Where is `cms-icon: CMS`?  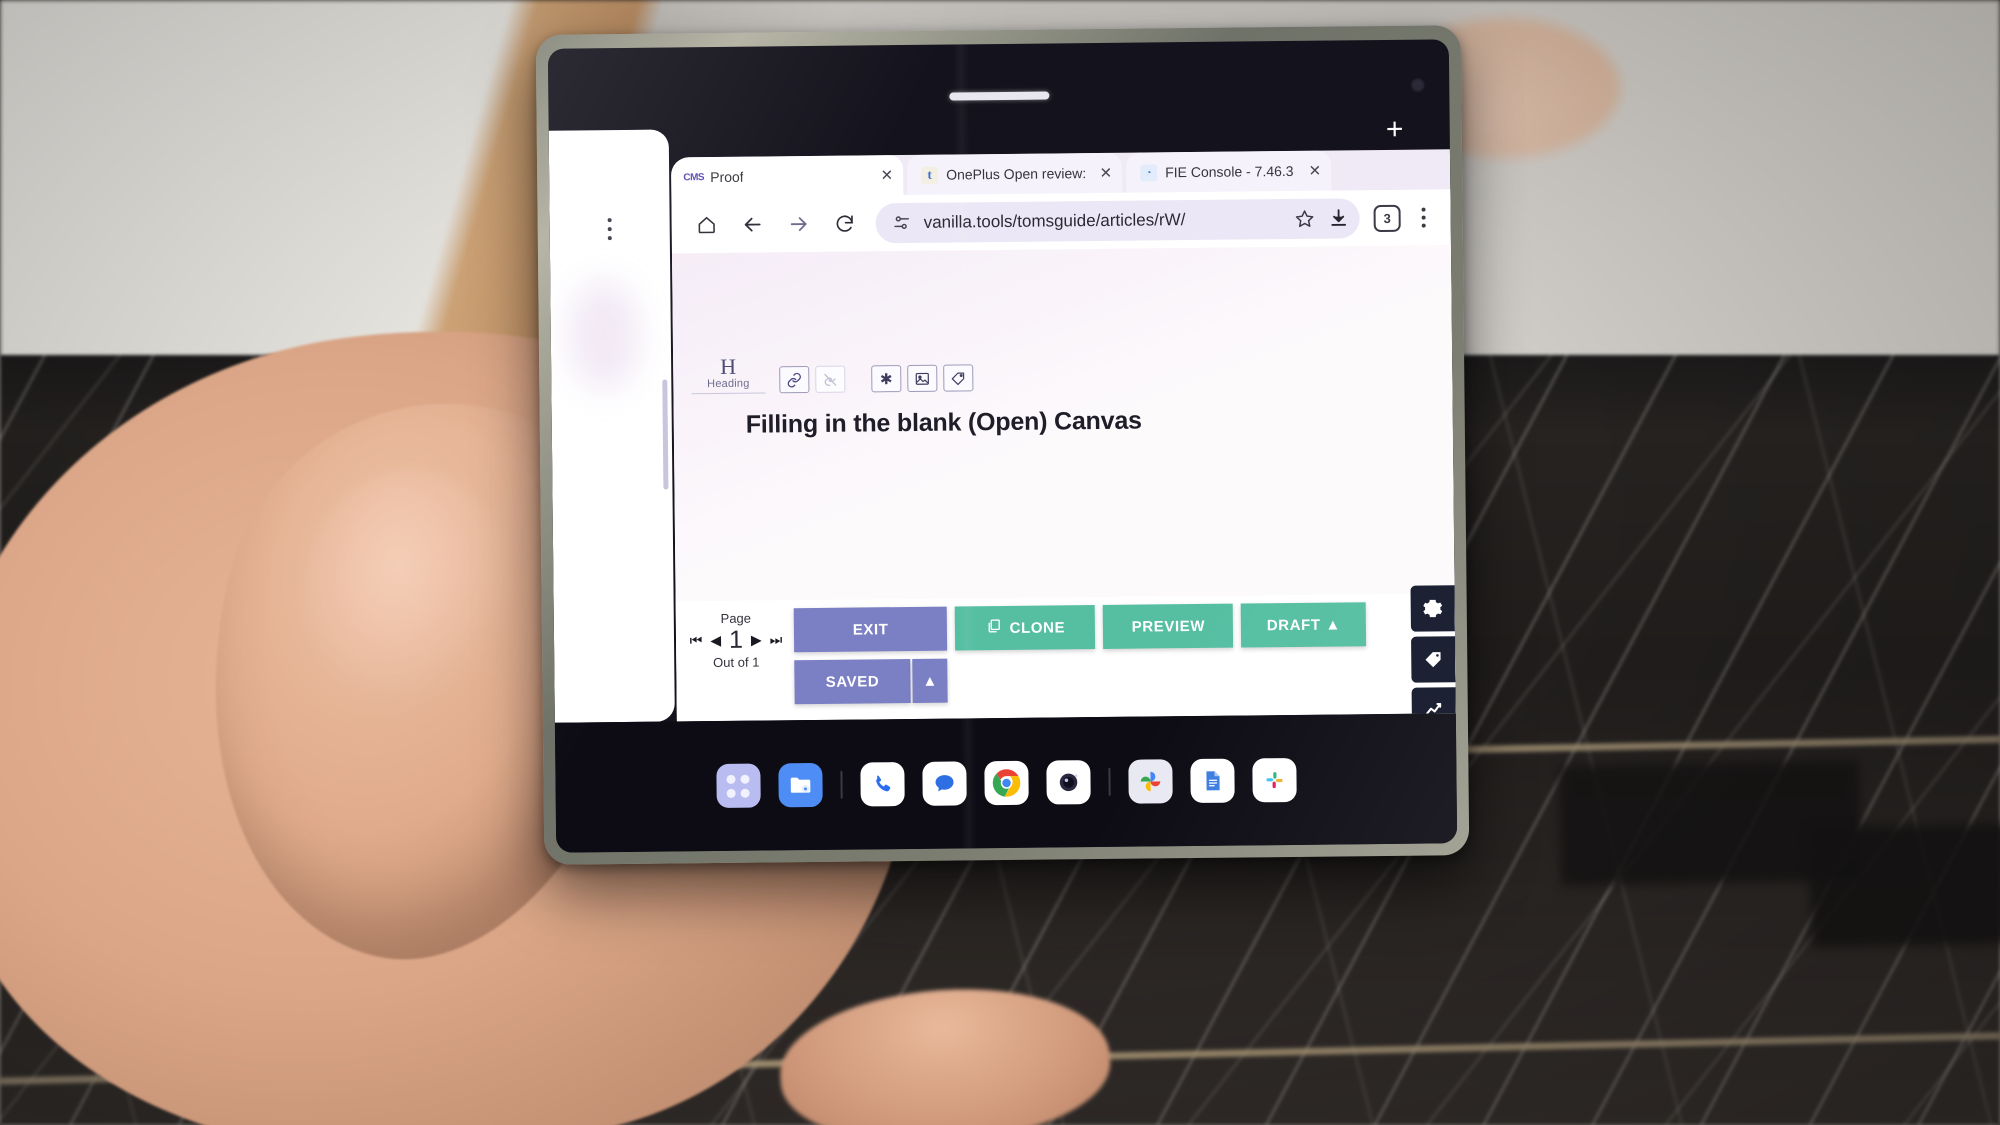
cms-icon: CMS is located at coordinates (694, 177).